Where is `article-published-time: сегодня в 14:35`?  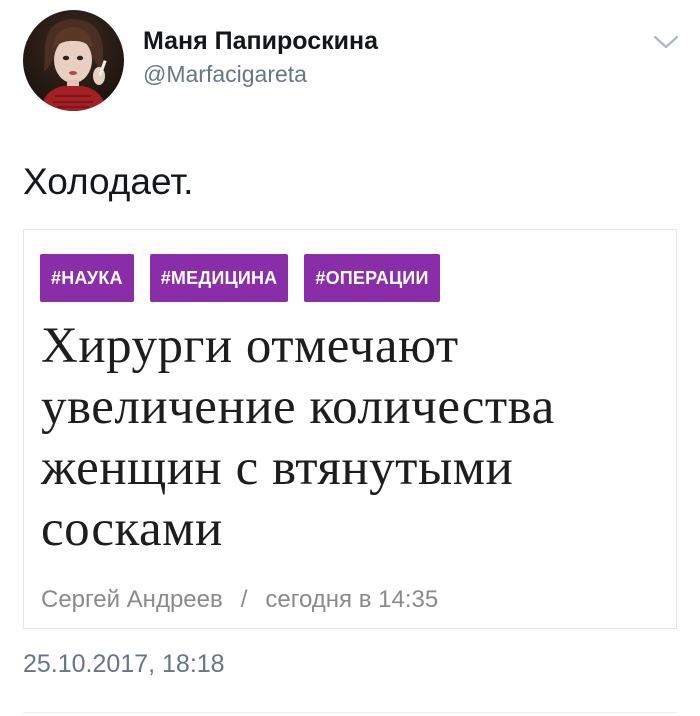 article-published-time: сегодня в 14:35 is located at coordinates (352, 599).